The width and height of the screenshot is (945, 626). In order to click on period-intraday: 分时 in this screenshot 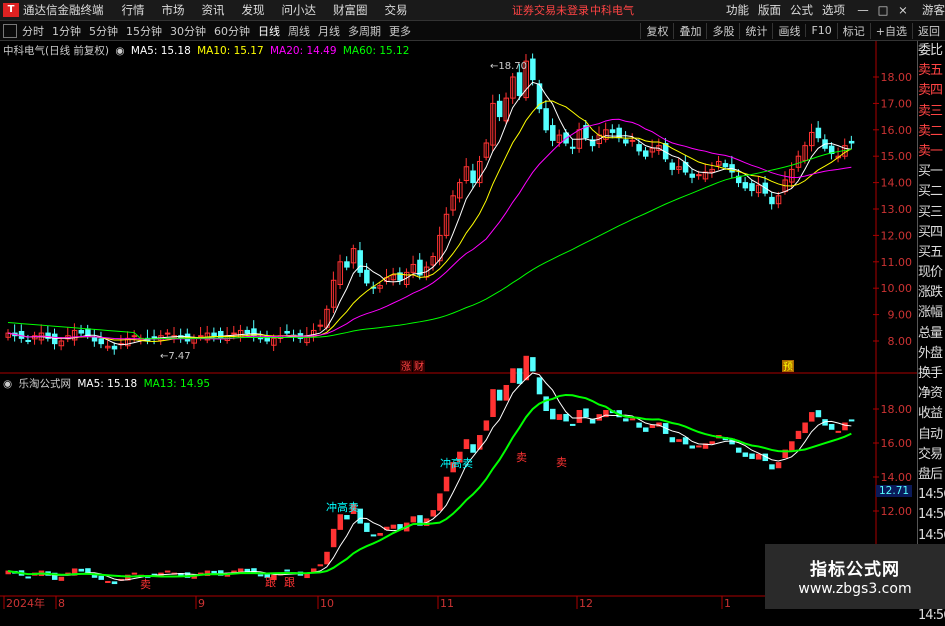, I will do `click(33, 31)`.